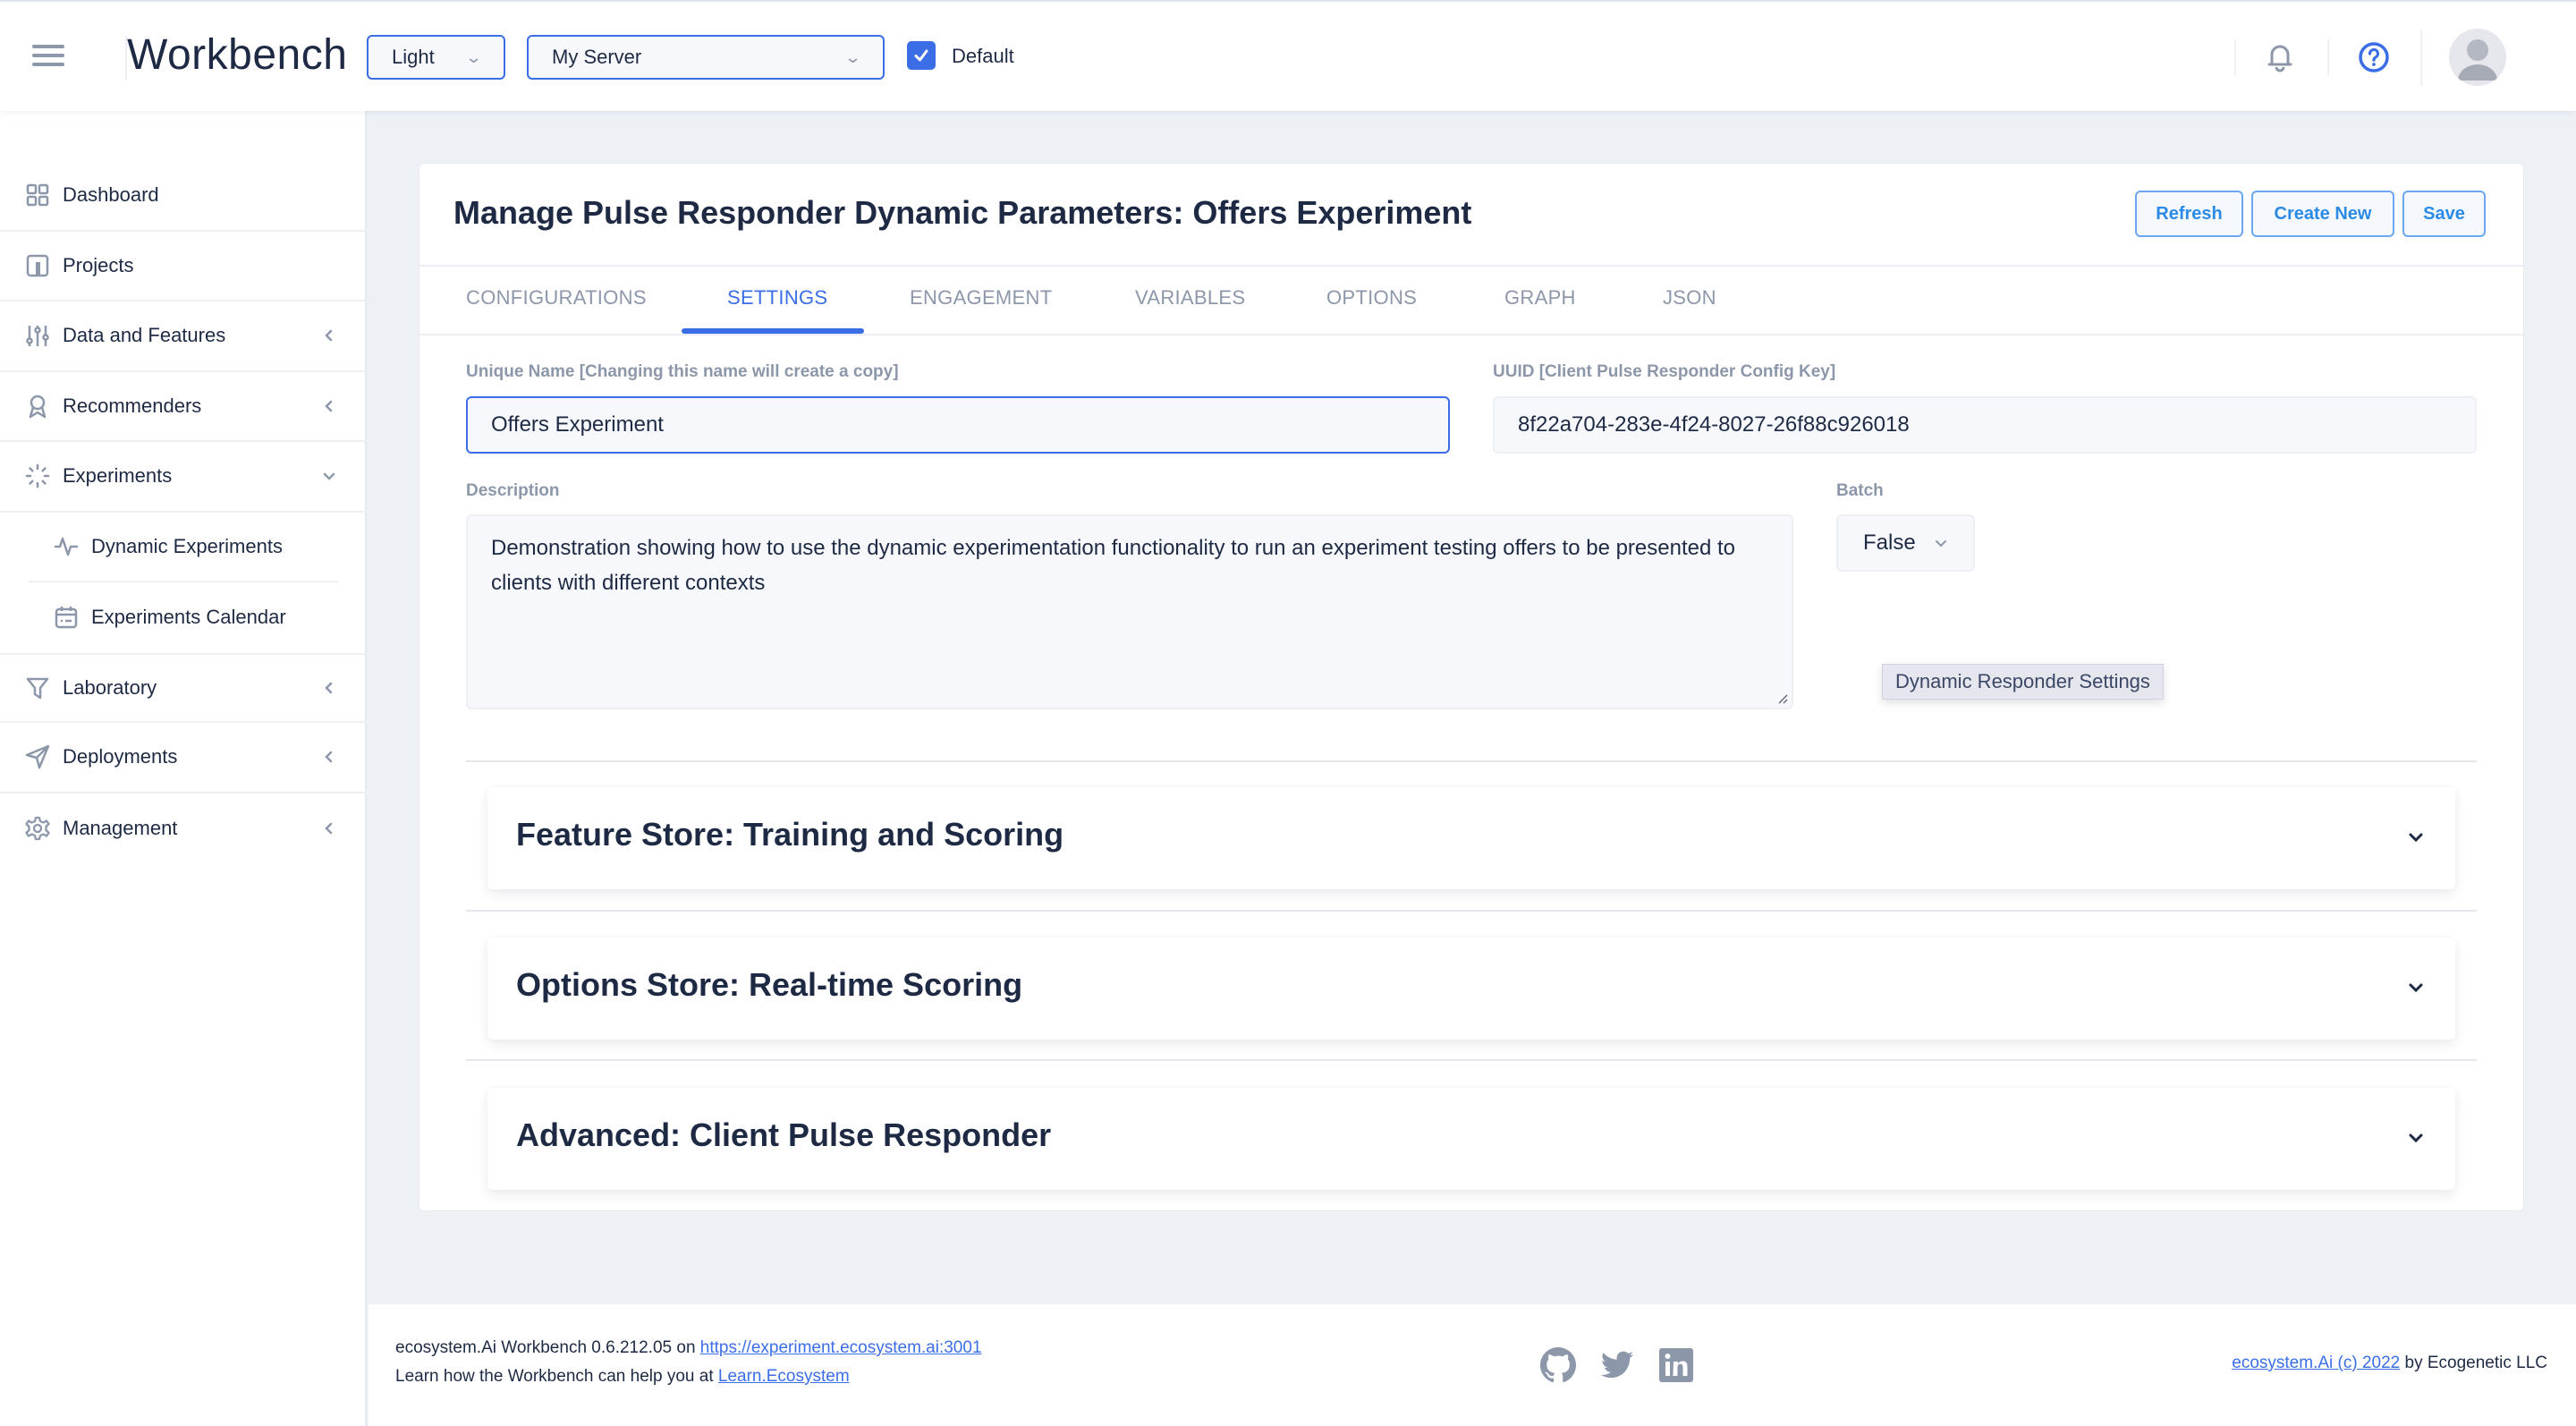 The width and height of the screenshot is (2576, 1426). What do you see at coordinates (37, 265) in the screenshot?
I see `project-icon` at bounding box center [37, 265].